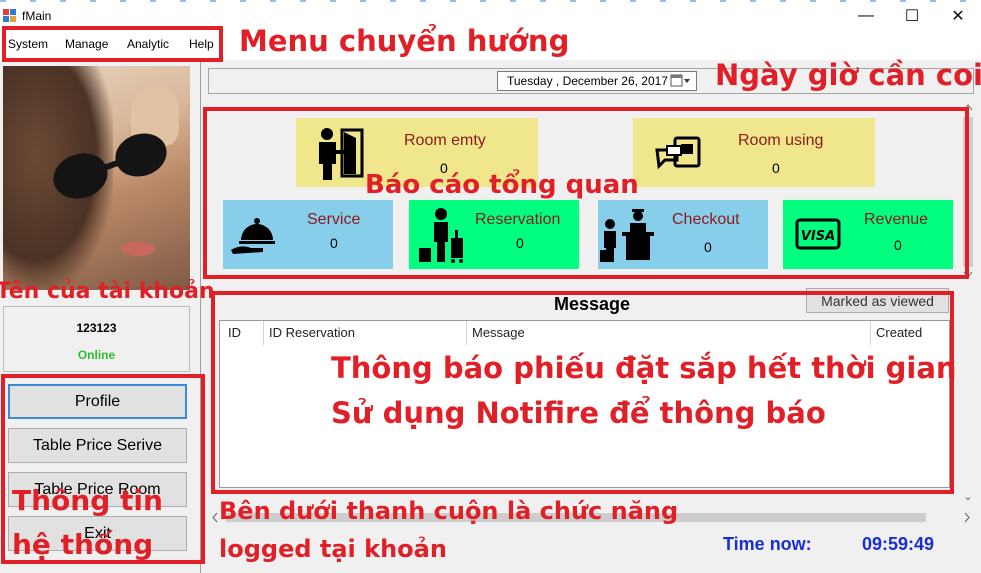  Describe the element at coordinates (587, 81) in the screenshot. I see `date-value: Tuesday , December 26, 2017` at that location.